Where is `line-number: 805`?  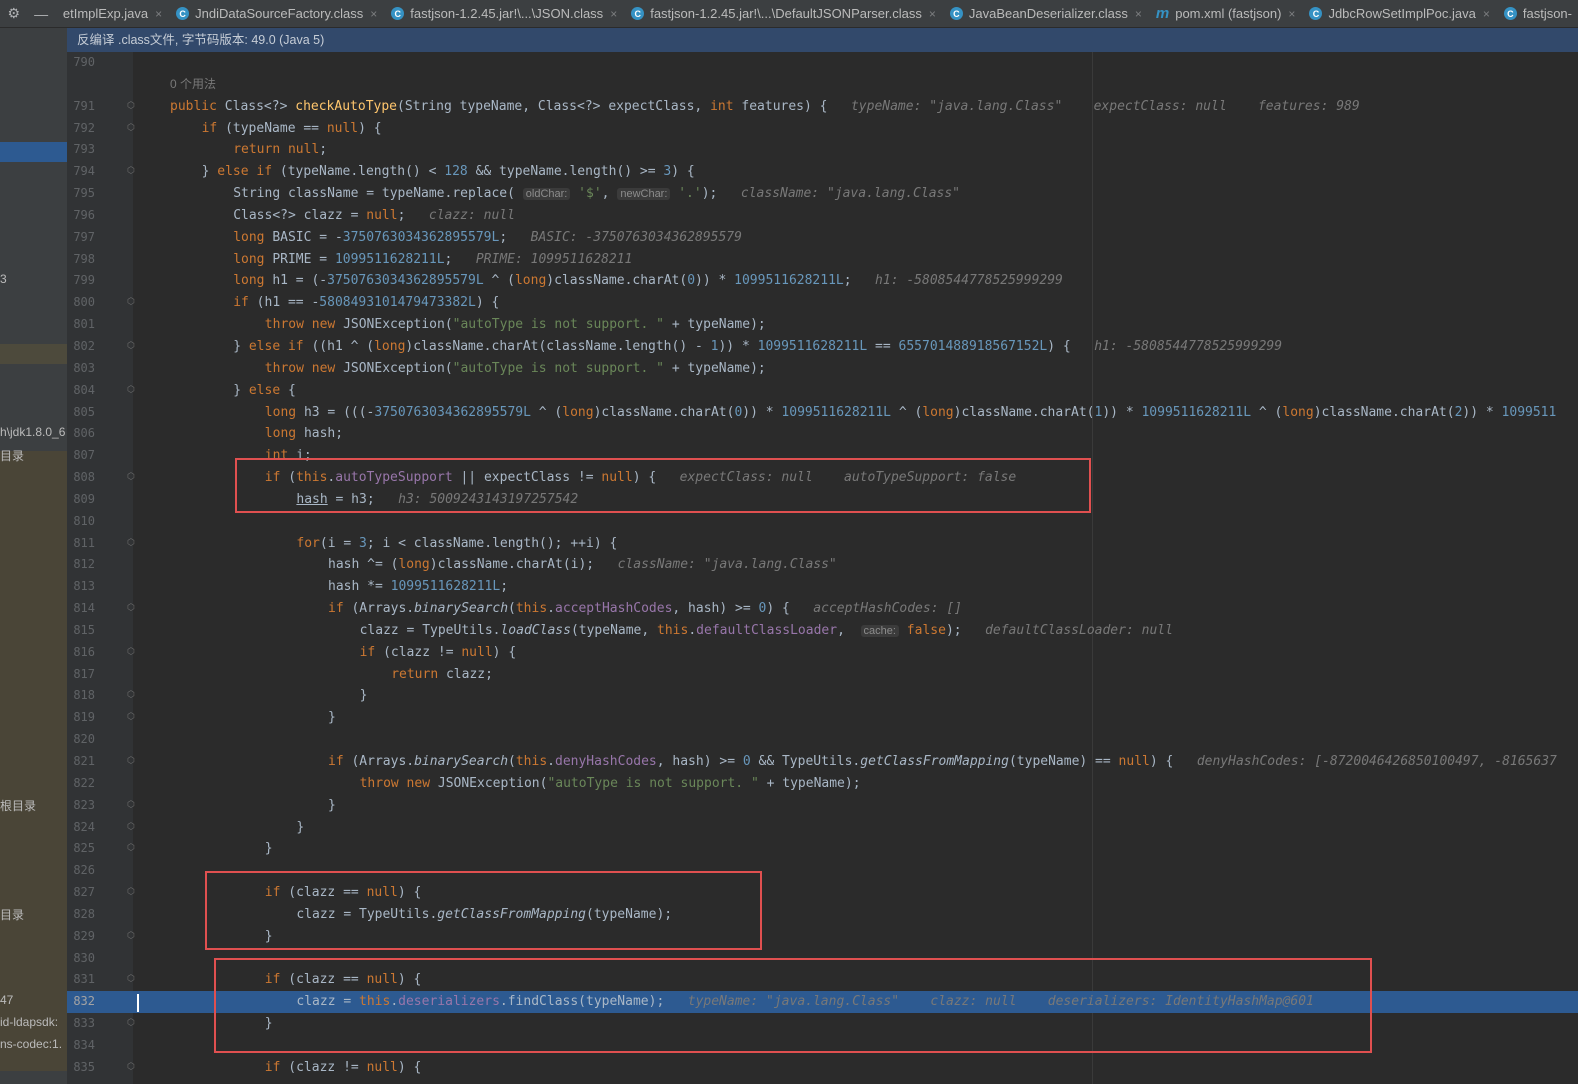
line-number: 805 is located at coordinates (81, 413).